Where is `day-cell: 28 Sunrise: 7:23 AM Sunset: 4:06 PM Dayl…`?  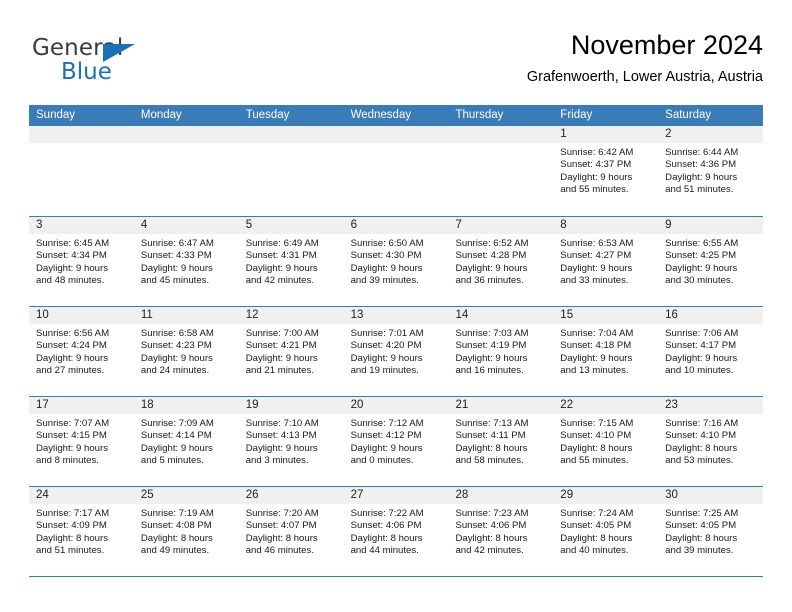 day-cell: 28 Sunrise: 7:23 AM Sunset: 4:06 PM Dayl… is located at coordinates (501, 531).